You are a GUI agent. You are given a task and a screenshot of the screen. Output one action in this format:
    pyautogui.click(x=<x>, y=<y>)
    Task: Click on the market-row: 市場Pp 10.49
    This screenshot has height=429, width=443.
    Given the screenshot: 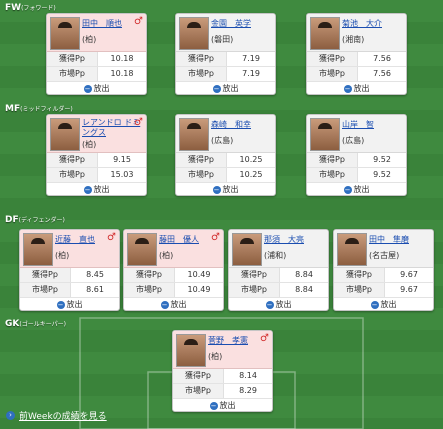 What is the action you would take?
    pyautogui.click(x=173, y=290)
    